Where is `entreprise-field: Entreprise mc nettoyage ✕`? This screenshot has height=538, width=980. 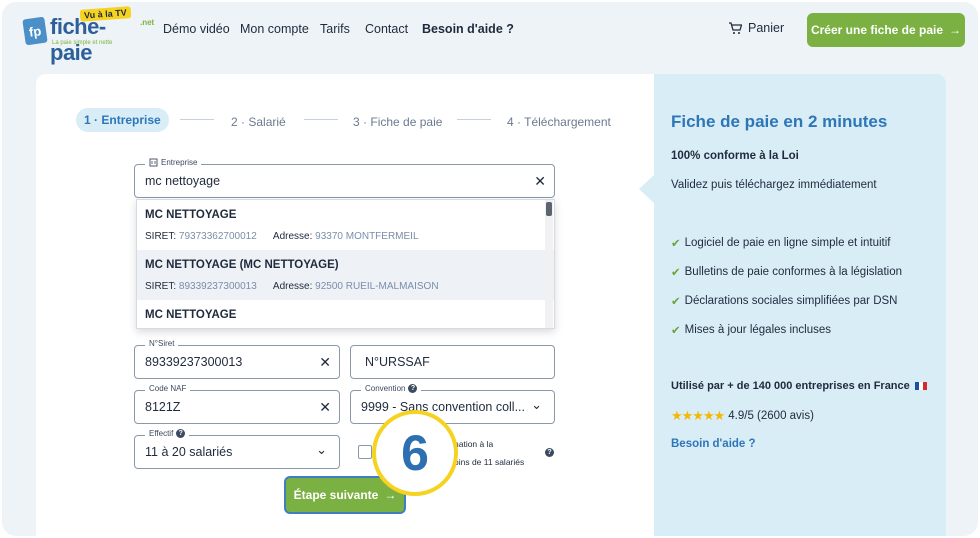
entreprise-field: Entreprise mc nettoyage ✕ is located at coordinates (344, 178).